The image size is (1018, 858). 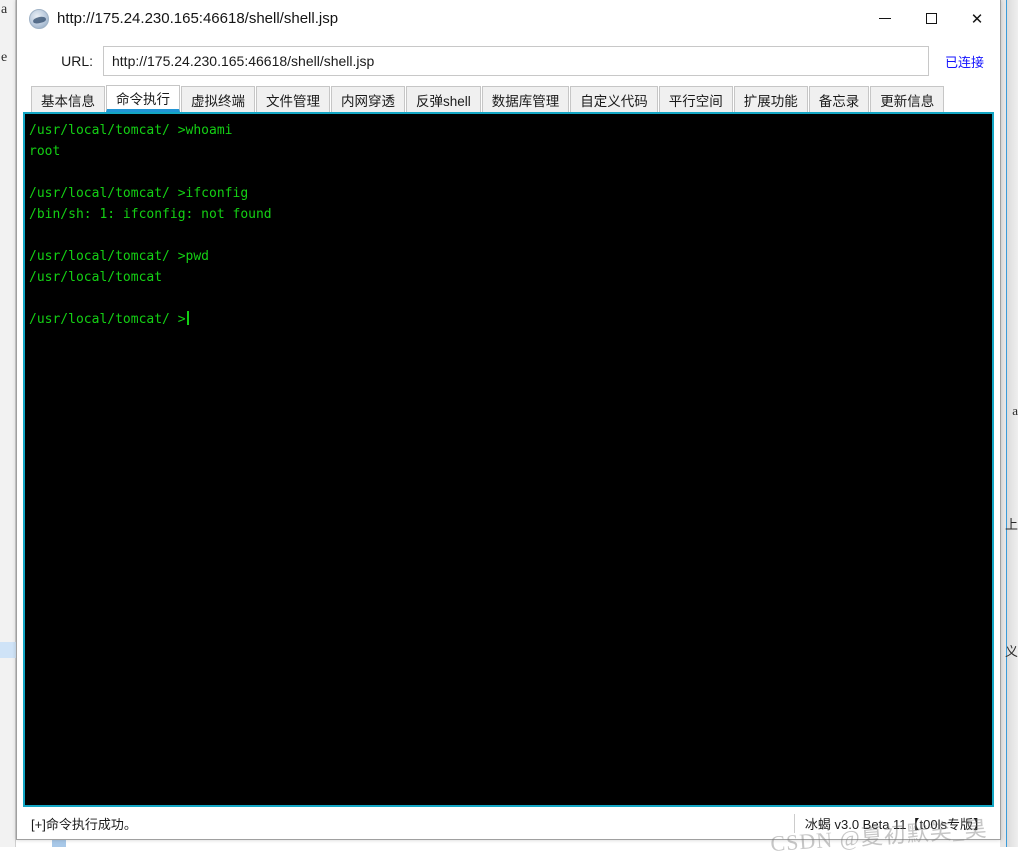 I want to click on terminal-line: /usr/local/tomcat, so click(x=510, y=277).